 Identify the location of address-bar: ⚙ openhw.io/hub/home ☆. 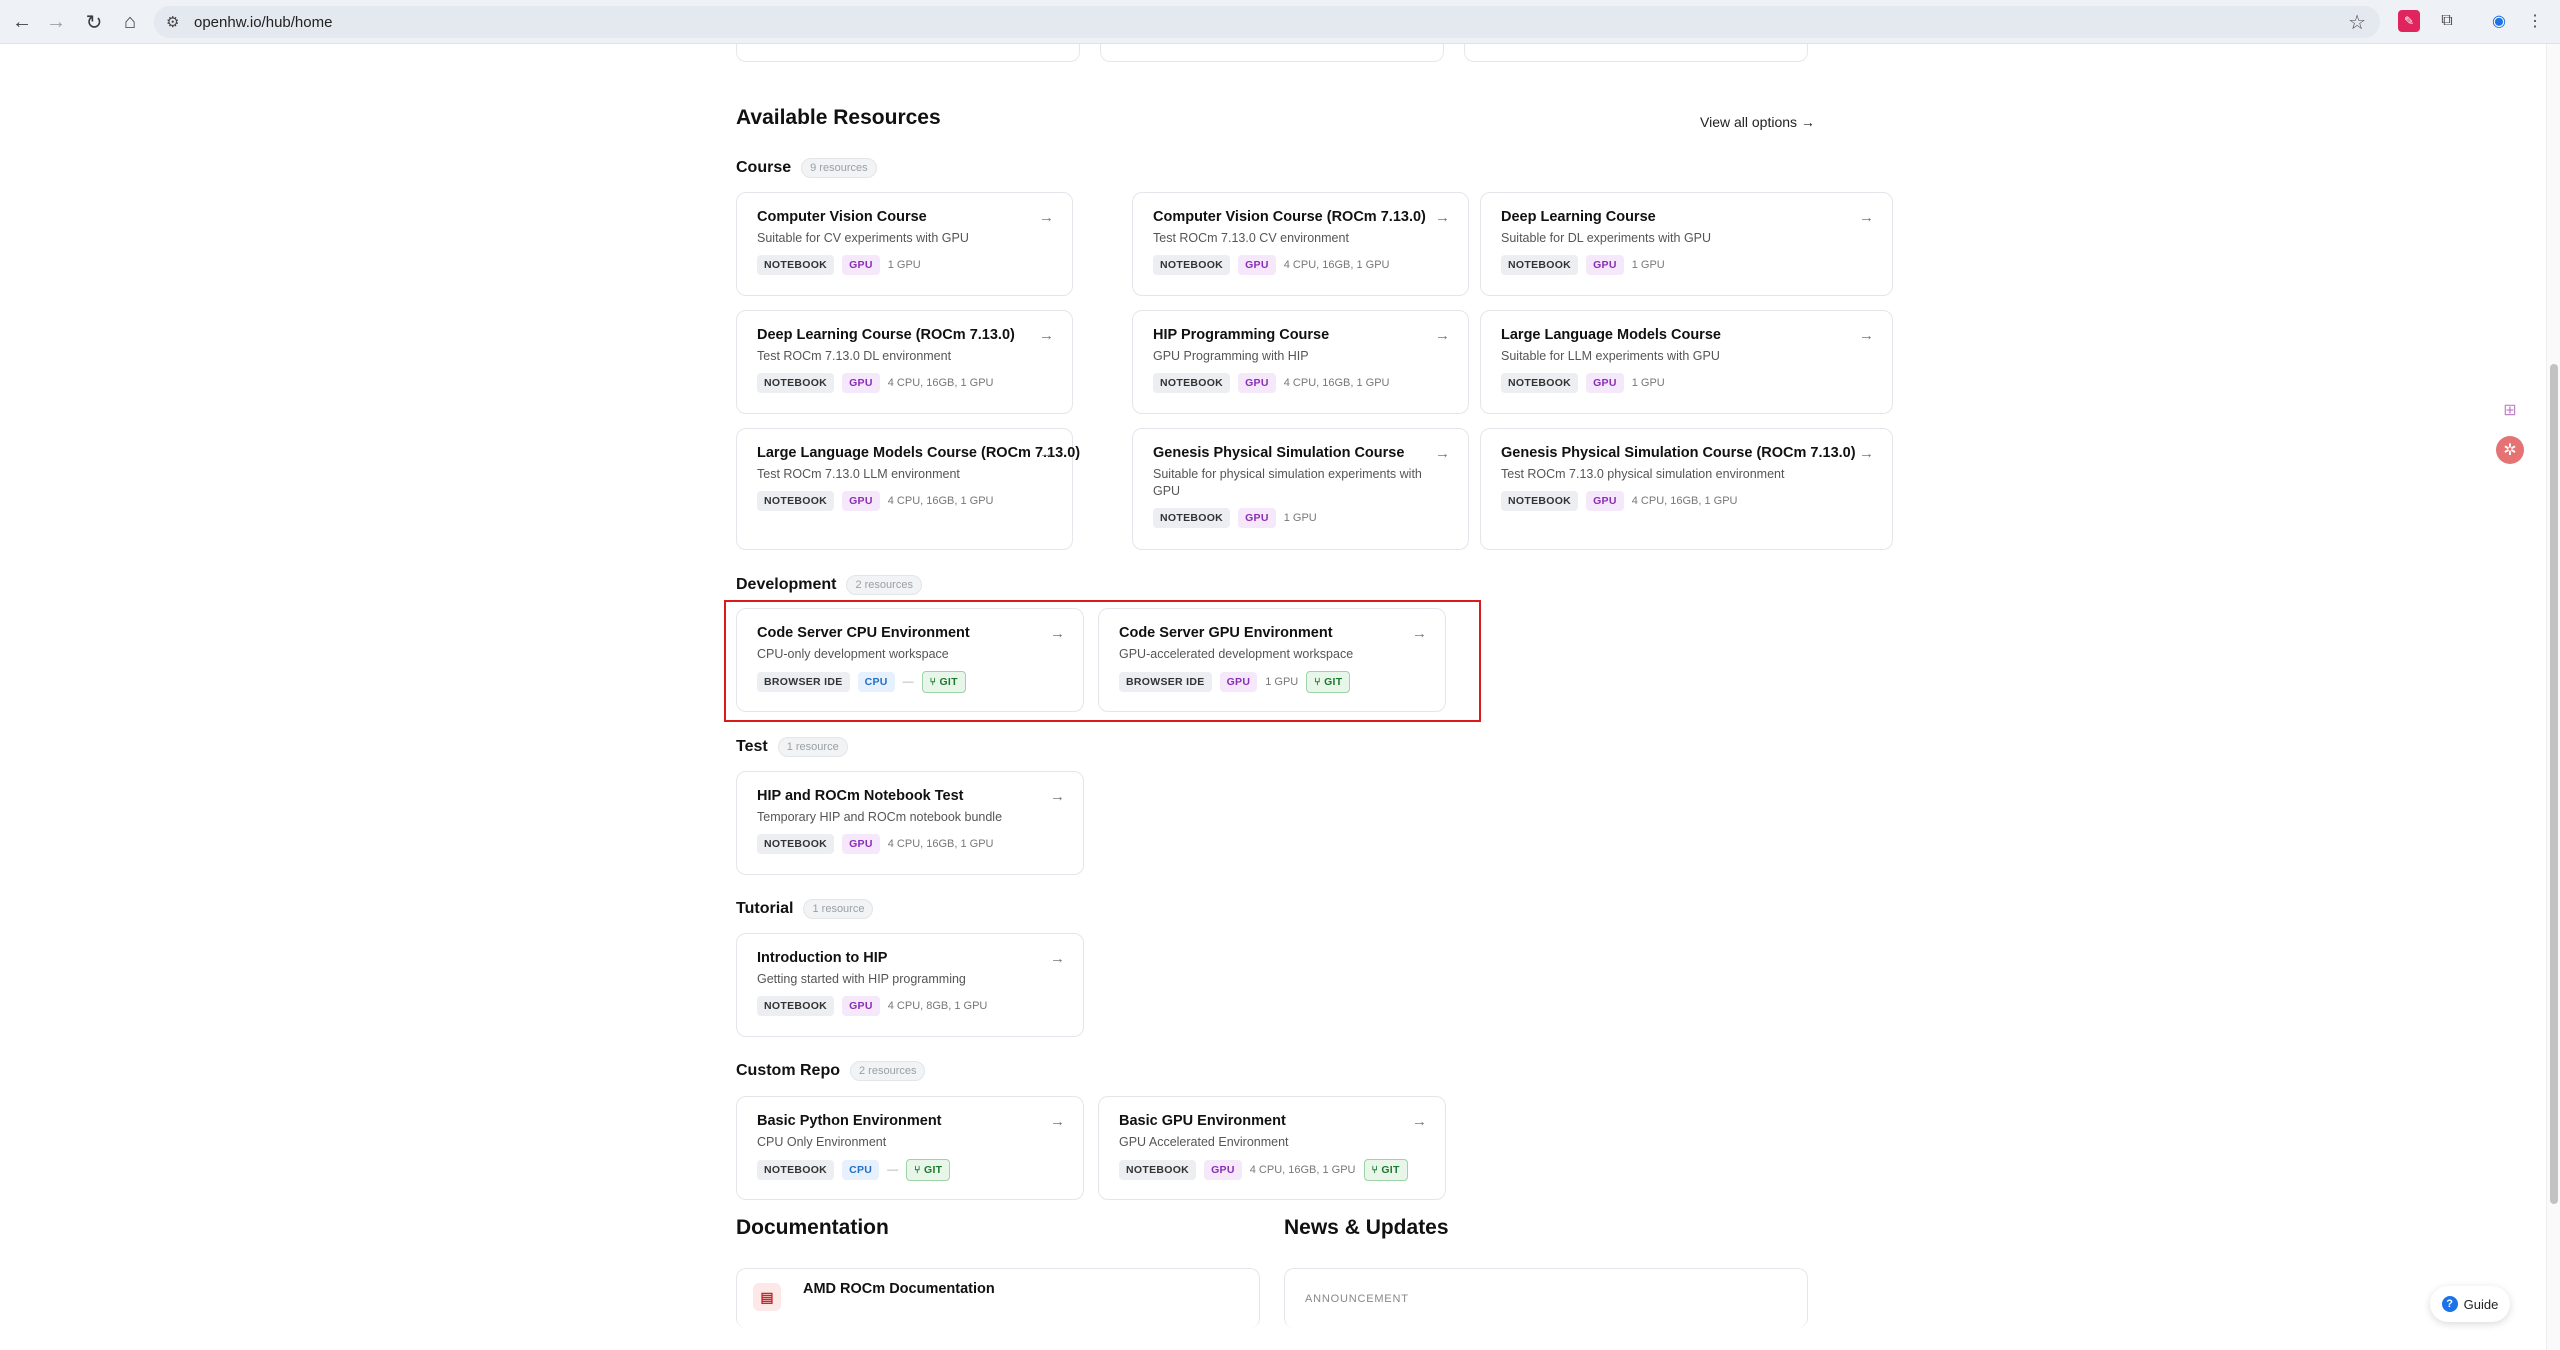
(1267, 22).